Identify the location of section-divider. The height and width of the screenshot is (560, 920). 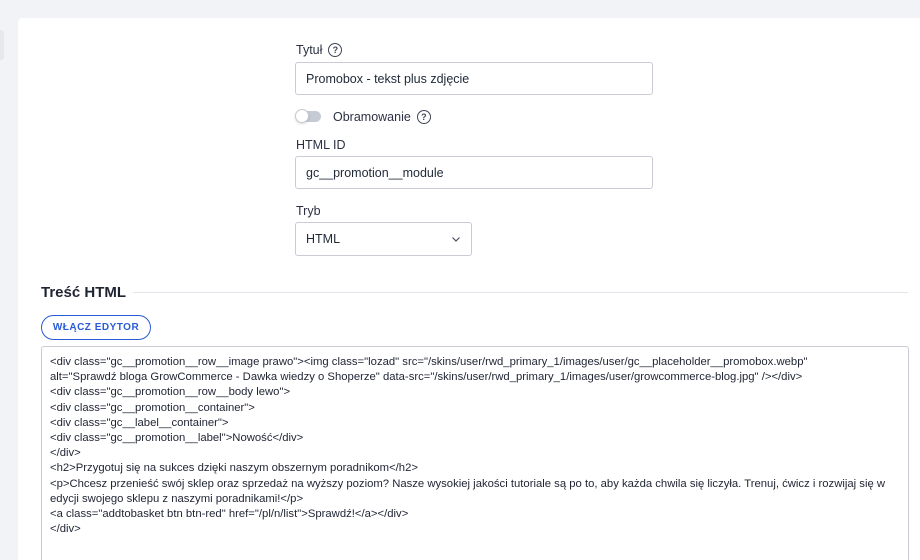
(520, 292).